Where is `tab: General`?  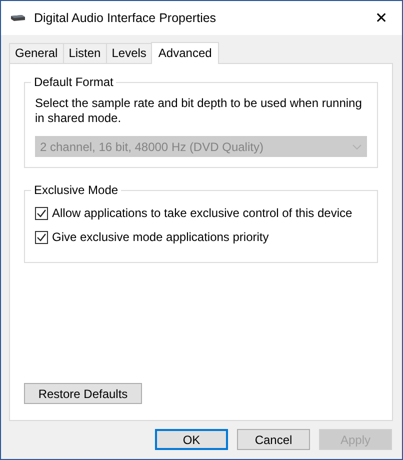 tab: General is located at coordinates (36, 53).